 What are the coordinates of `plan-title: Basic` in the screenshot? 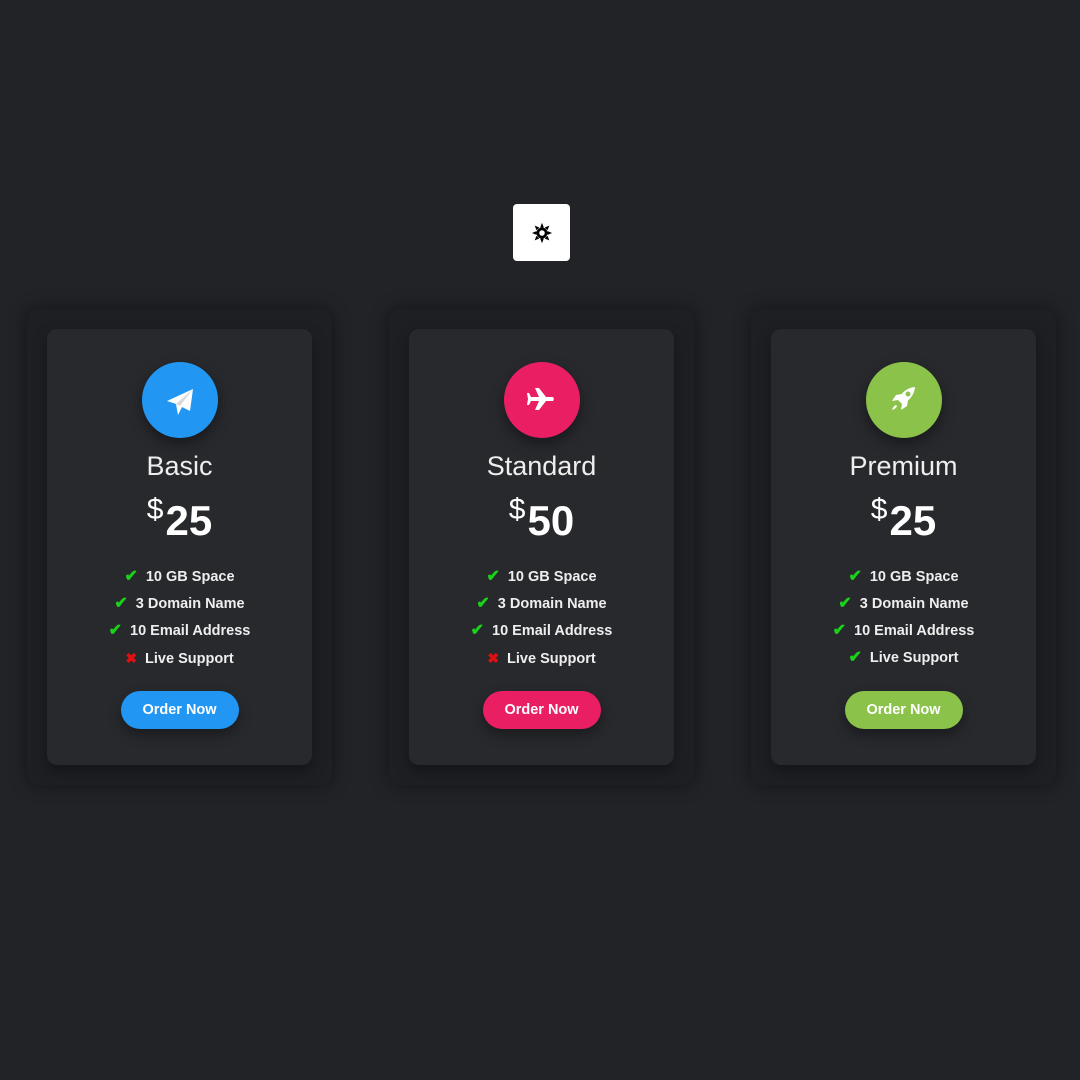 It's located at (179, 466).